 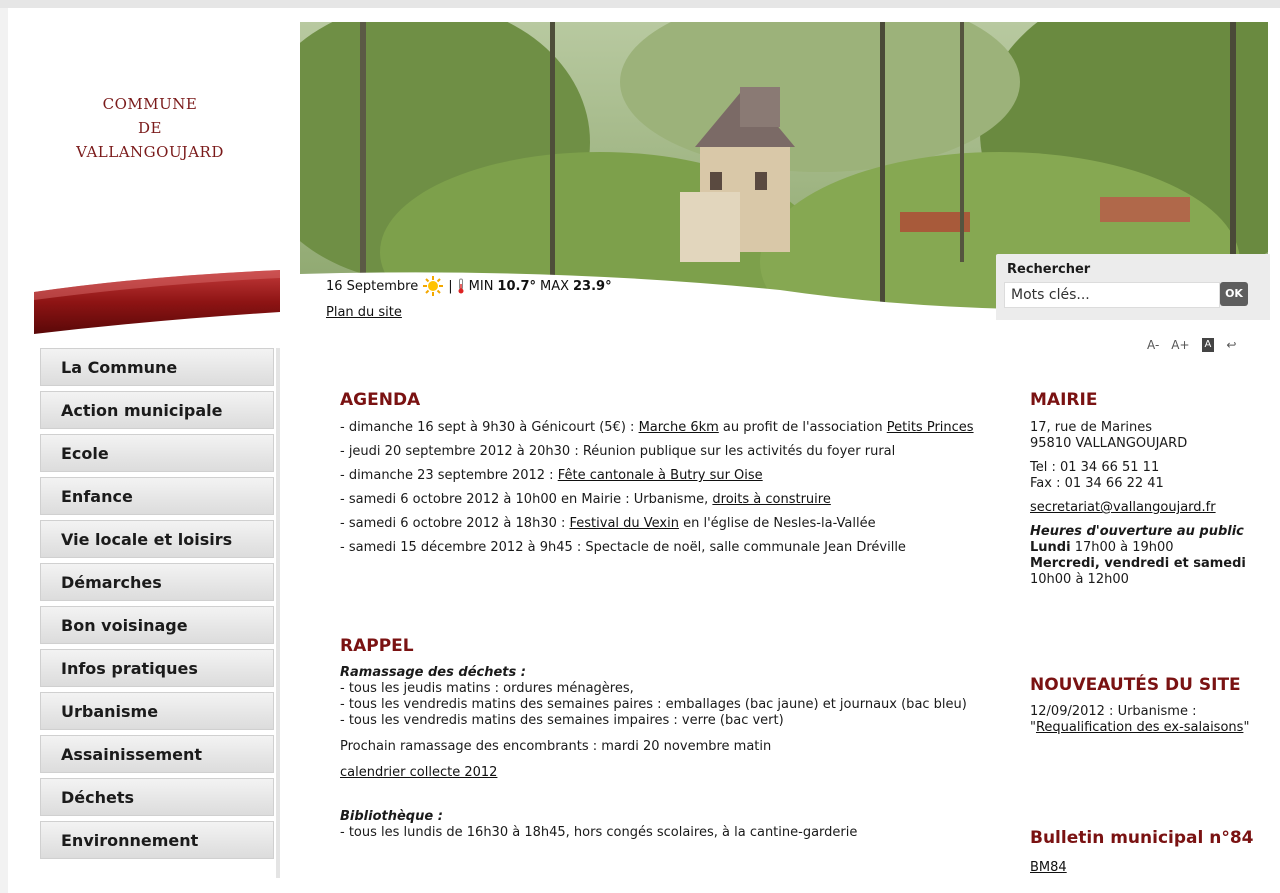 I want to click on logo-line-2: DE, so click(x=150, y=128).